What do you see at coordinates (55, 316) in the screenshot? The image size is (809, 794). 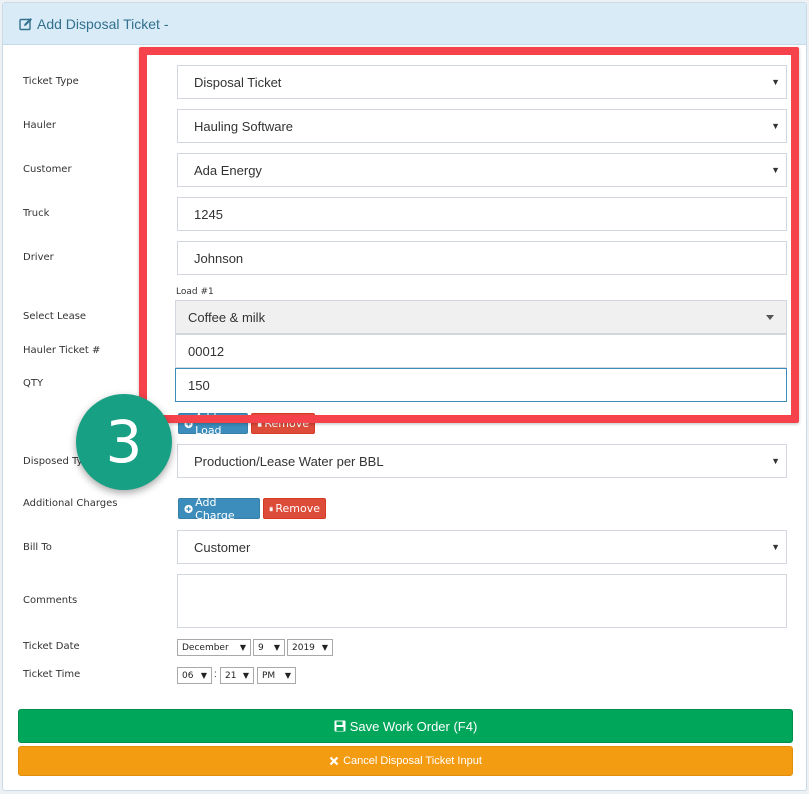 I see `label-select-lease: Select Lease` at bounding box center [55, 316].